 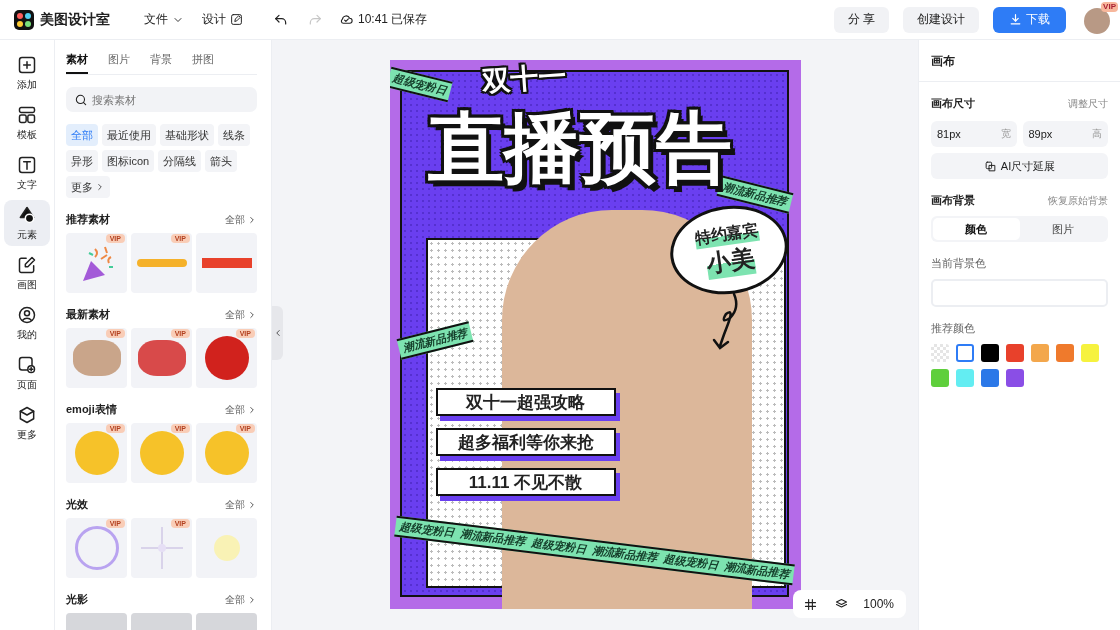 I want to click on user-avatar, so click(x=1097, y=20).